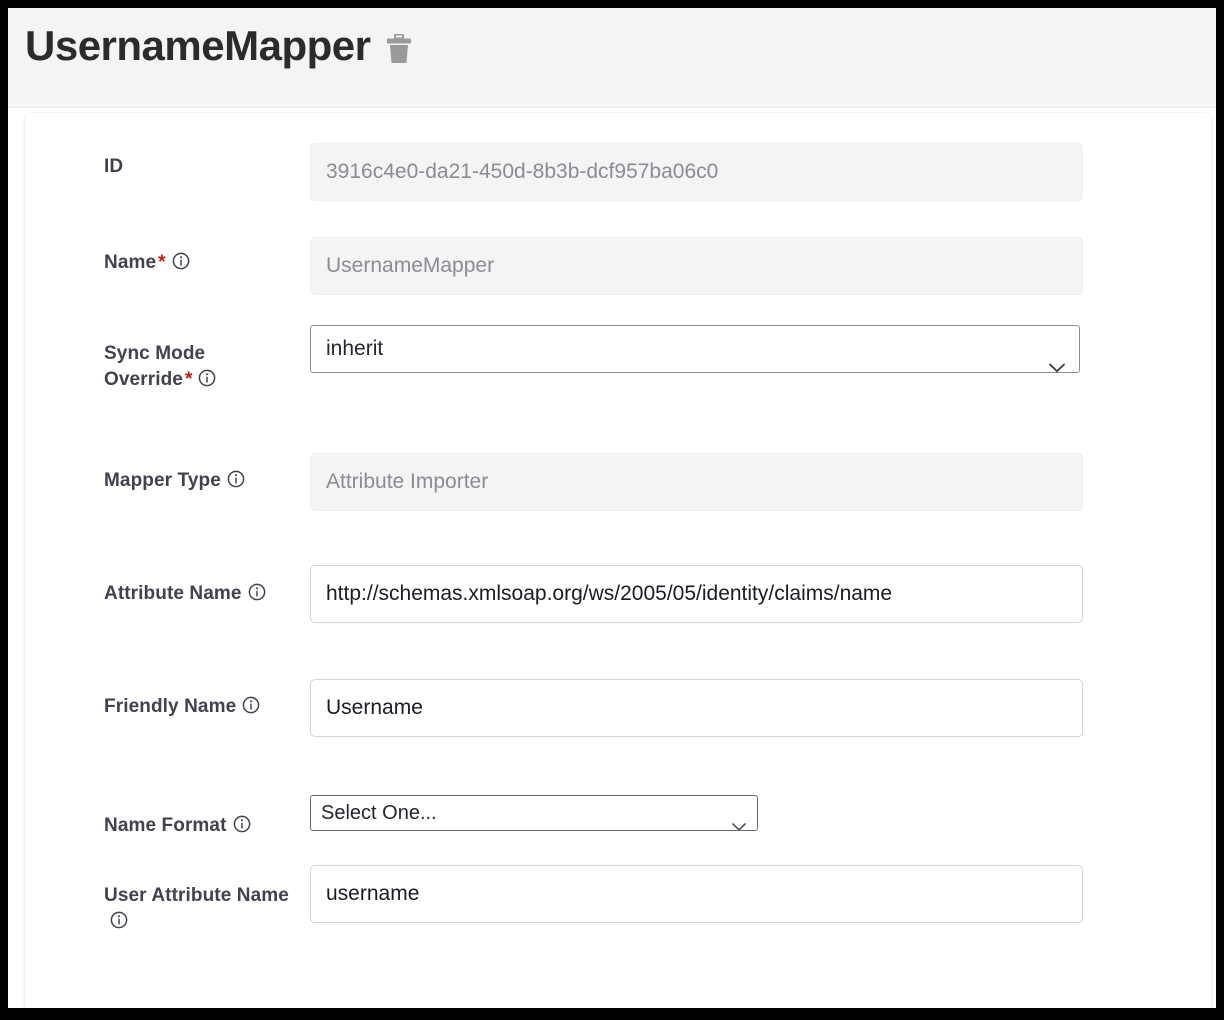  What do you see at coordinates (236, 479) in the screenshot?
I see `info-icon-mapper_type` at bounding box center [236, 479].